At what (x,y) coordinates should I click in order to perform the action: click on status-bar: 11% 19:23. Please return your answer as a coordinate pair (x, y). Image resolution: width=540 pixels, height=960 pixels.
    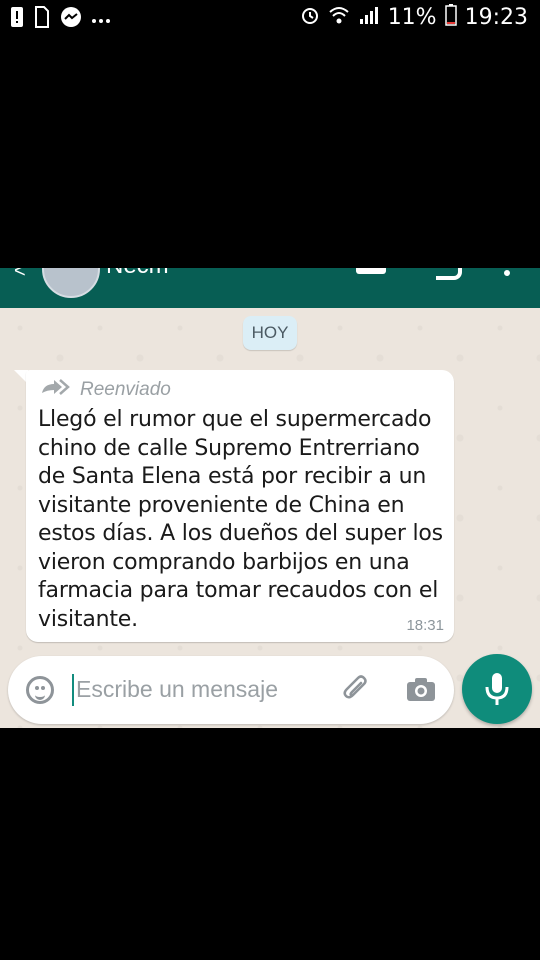
    Looking at the image, I should click on (270, 19).